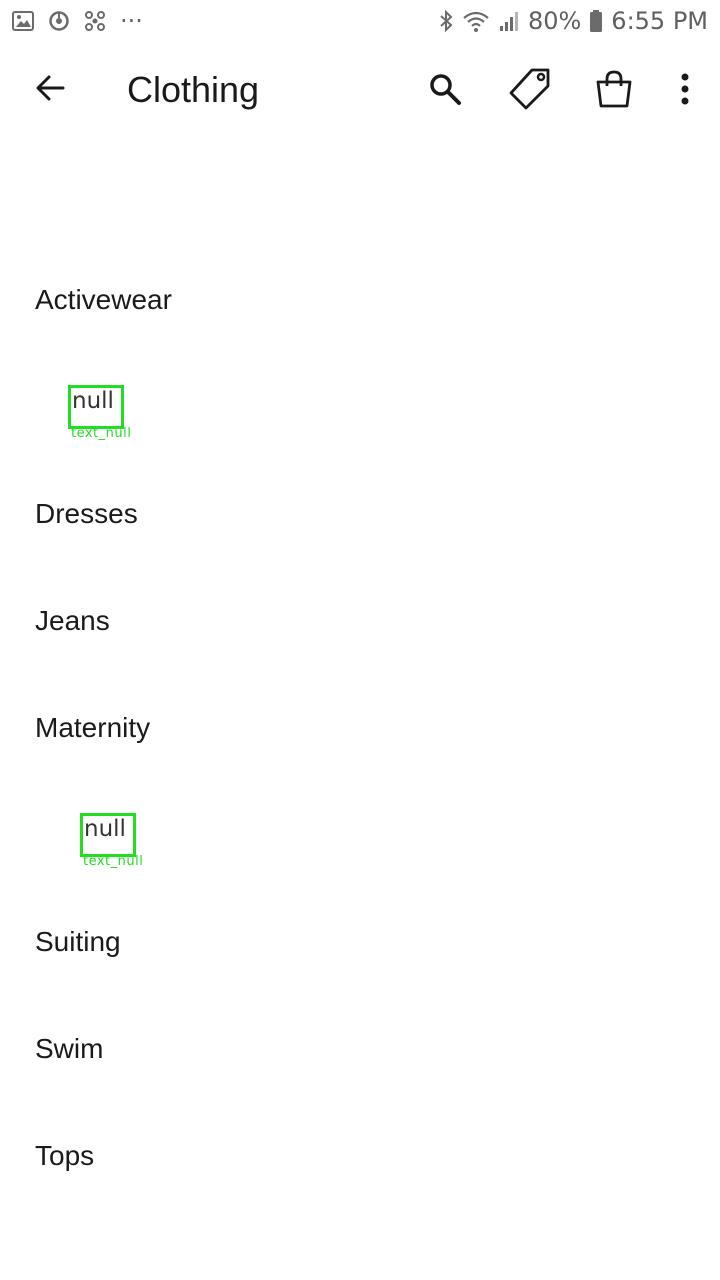  Describe the element at coordinates (360, 21) in the screenshot. I see `status-bar: ··· 80% 6:55 PM` at that location.